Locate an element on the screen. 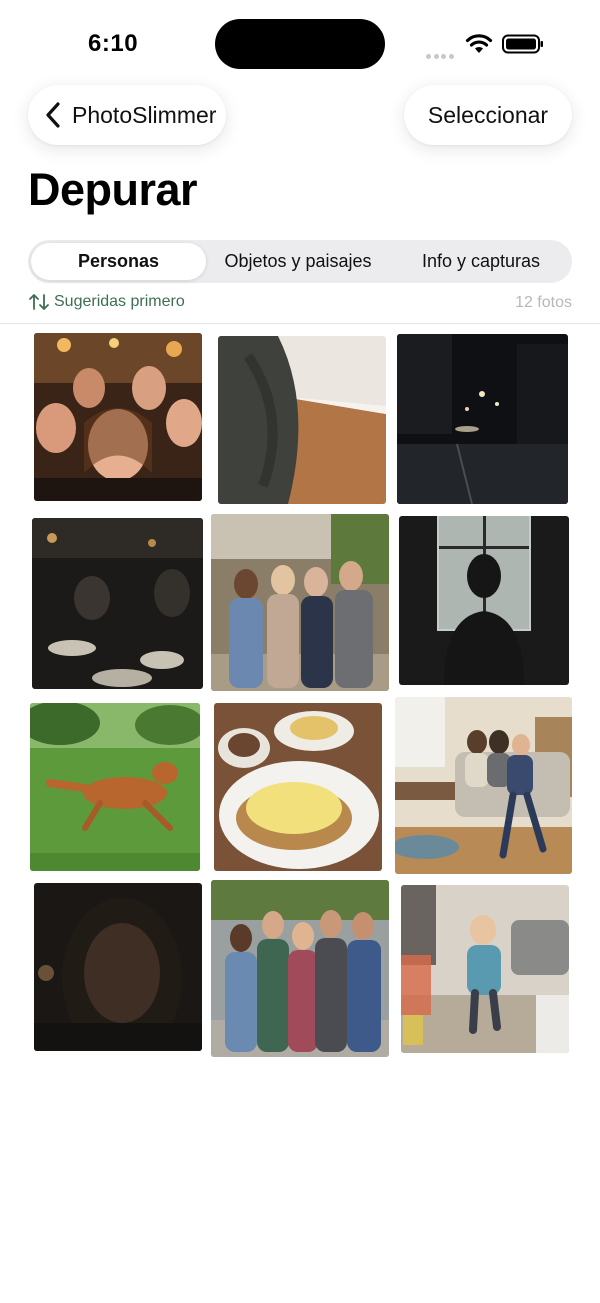  sort-button: Sugeridas primero is located at coordinates (106, 302).